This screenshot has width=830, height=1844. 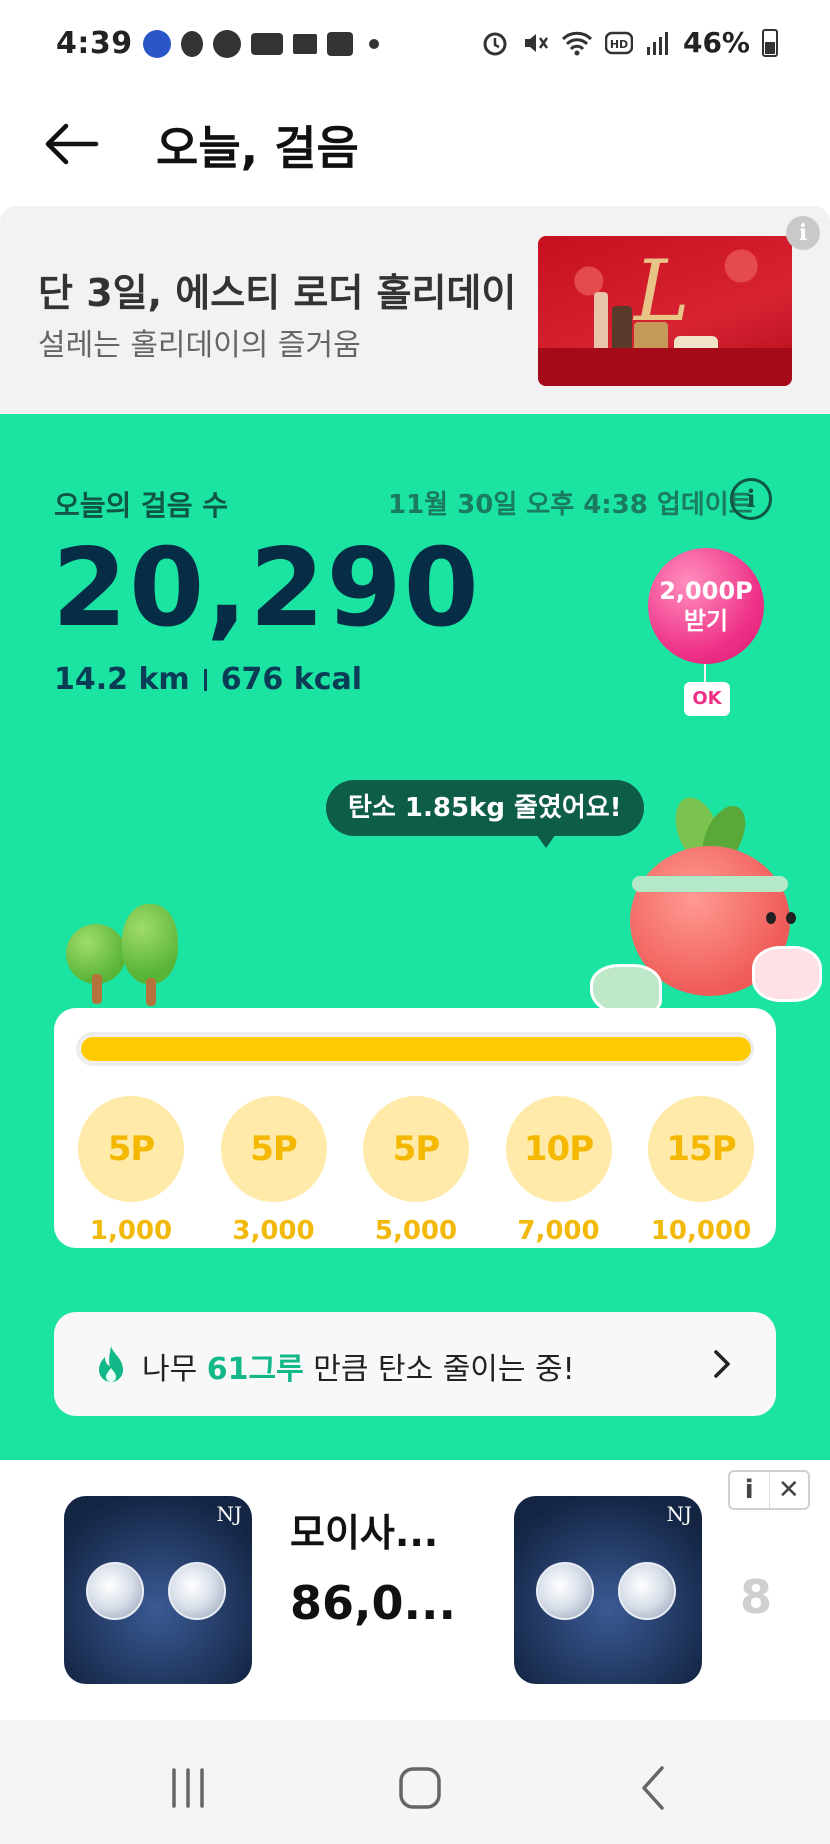 I want to click on milestone-steps: 5,000, so click(x=416, y=1231).